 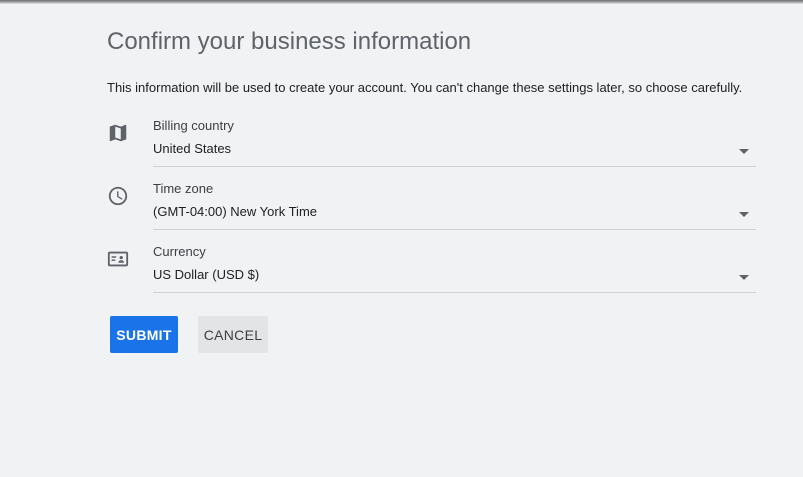 I want to click on time-zone-select: (GMT-04:00) New York Time, so click(x=454, y=213).